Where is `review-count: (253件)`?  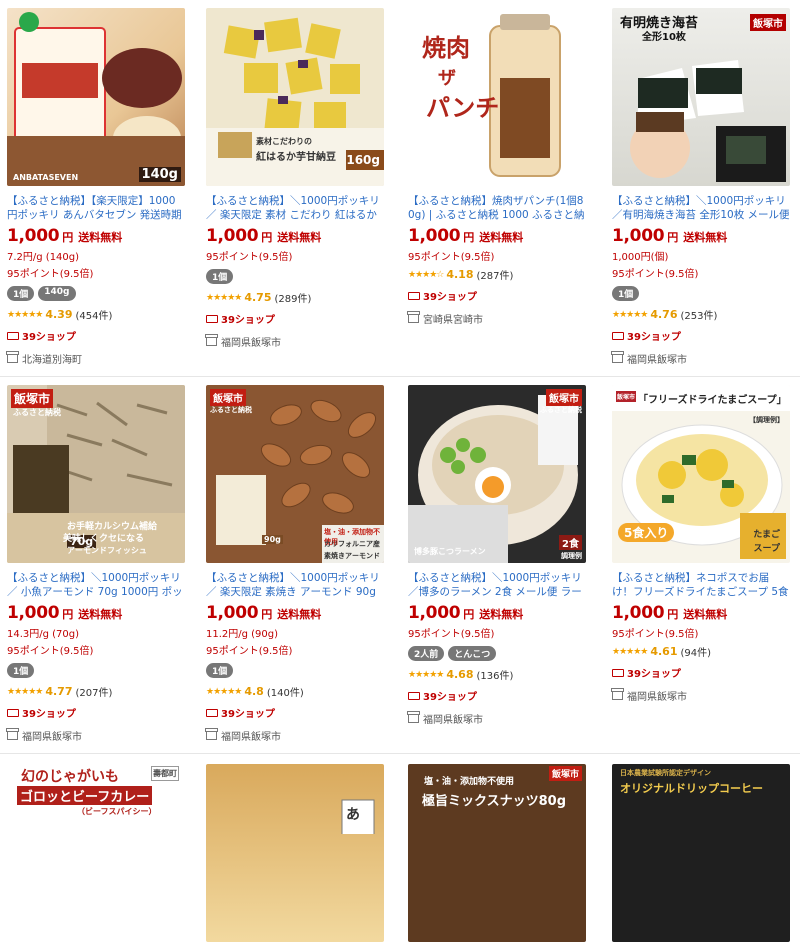 review-count: (253件) is located at coordinates (698, 314).